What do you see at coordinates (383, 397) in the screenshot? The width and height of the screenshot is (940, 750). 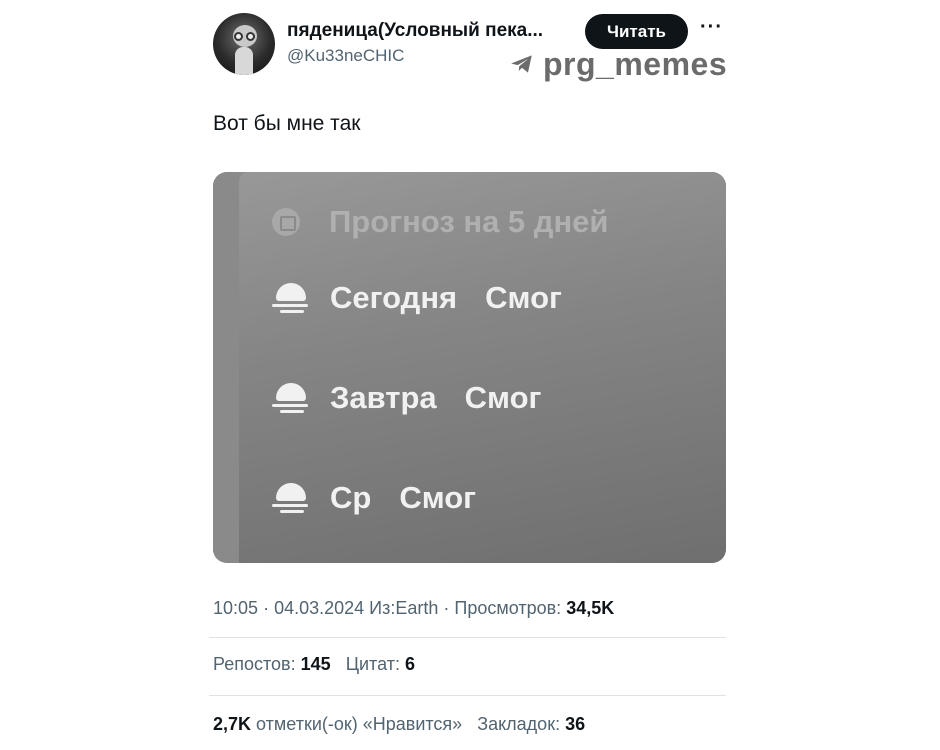 I see `forecast-day: Завтра` at bounding box center [383, 397].